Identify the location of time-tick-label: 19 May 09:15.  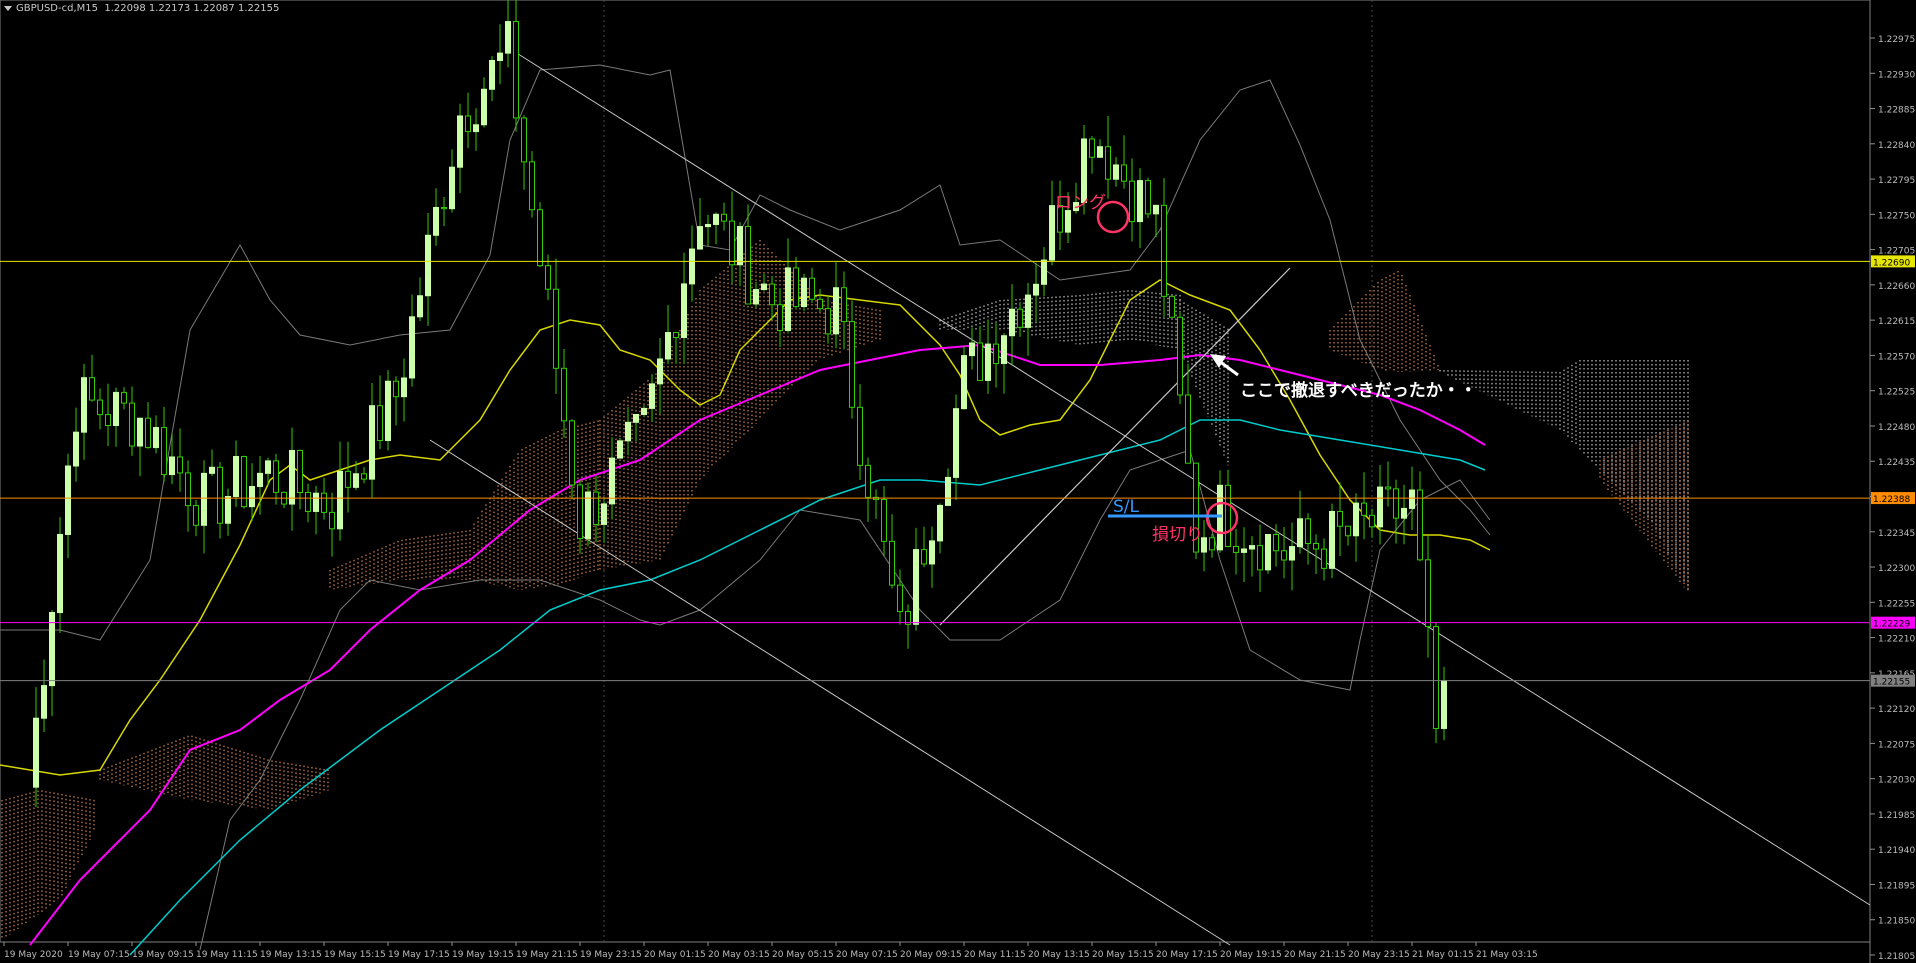
(163, 955).